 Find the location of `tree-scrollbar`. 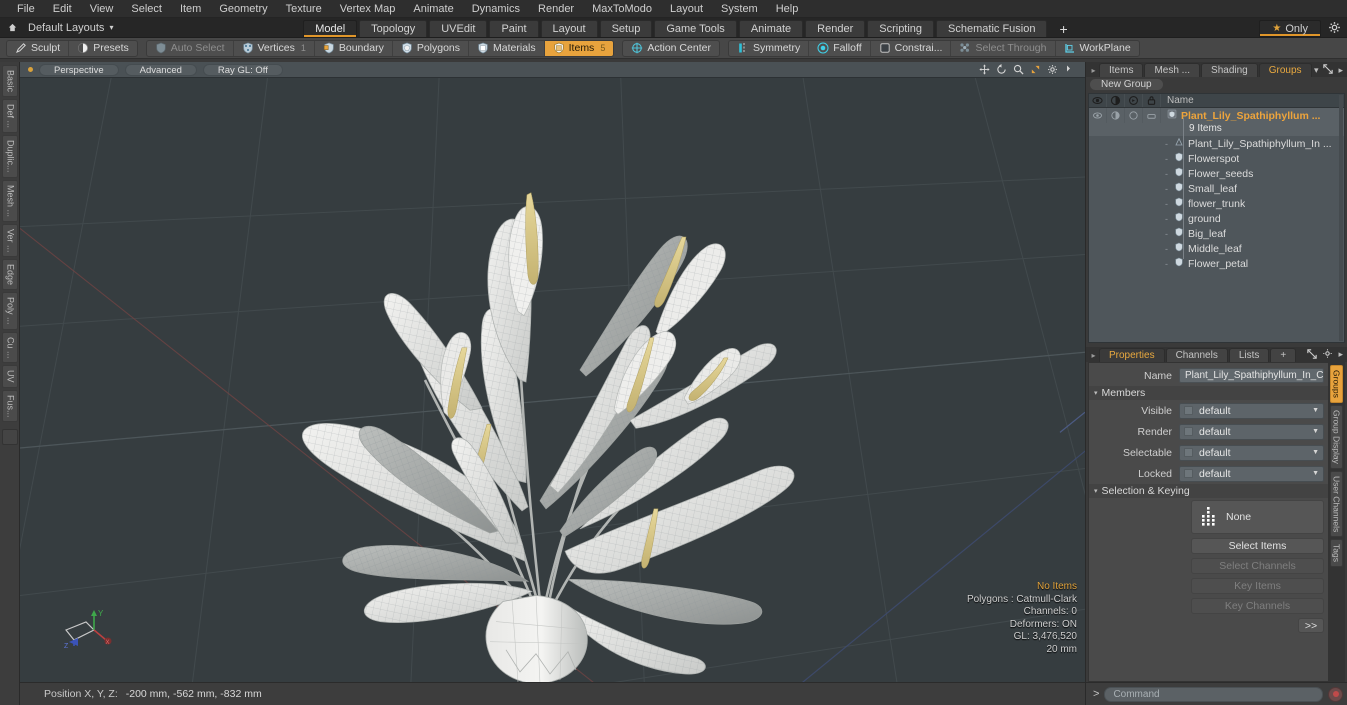

tree-scrollbar is located at coordinates (1341, 218).